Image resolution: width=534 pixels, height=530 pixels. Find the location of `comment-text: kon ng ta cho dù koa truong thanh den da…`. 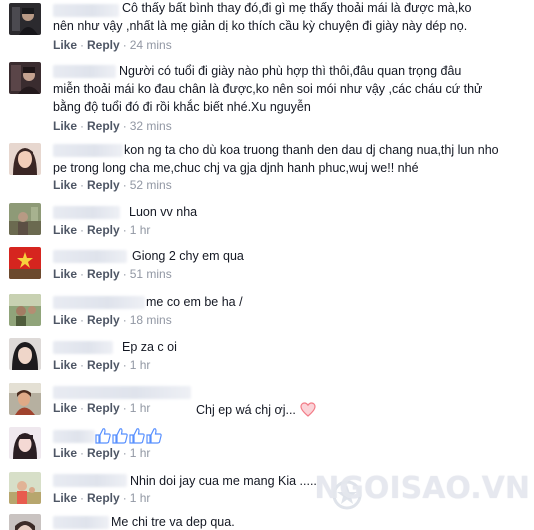

comment-text: kon ng ta cho dù koa truong thanh den da… is located at coordinates (276, 159).